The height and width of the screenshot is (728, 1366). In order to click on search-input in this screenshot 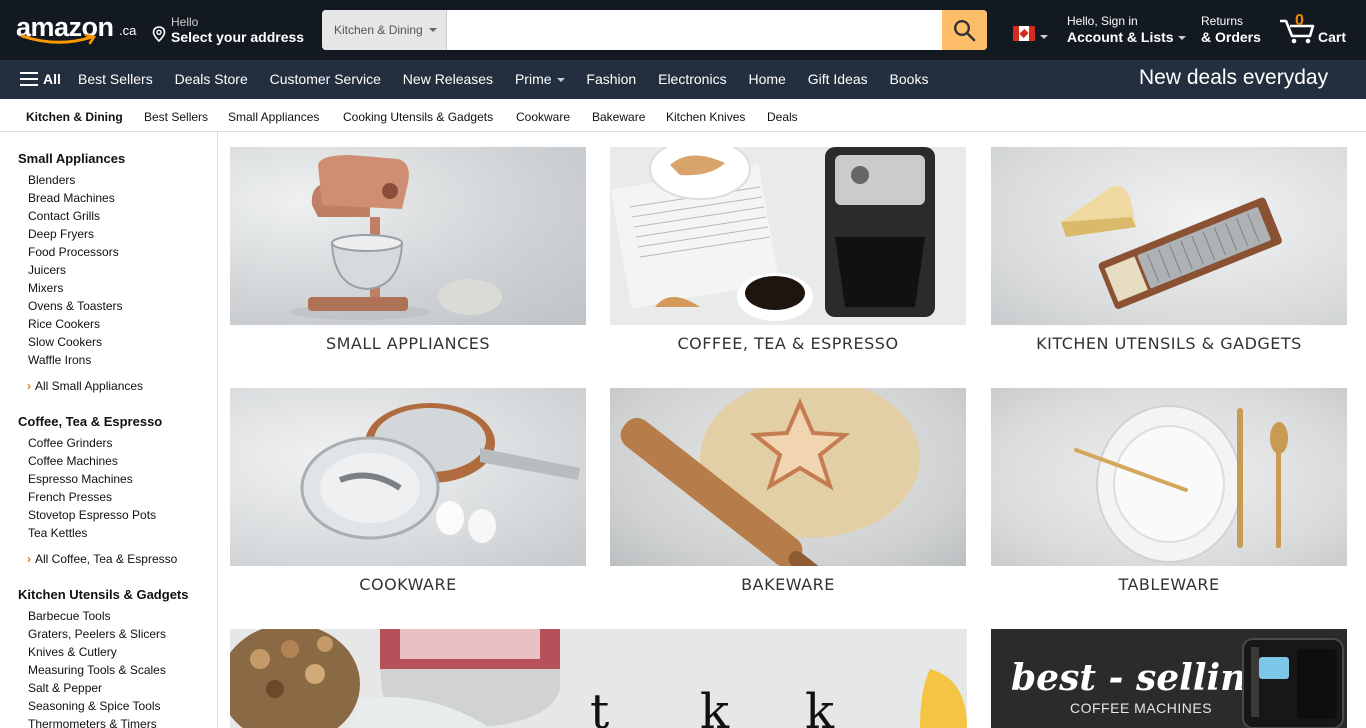, I will do `click(694, 30)`.